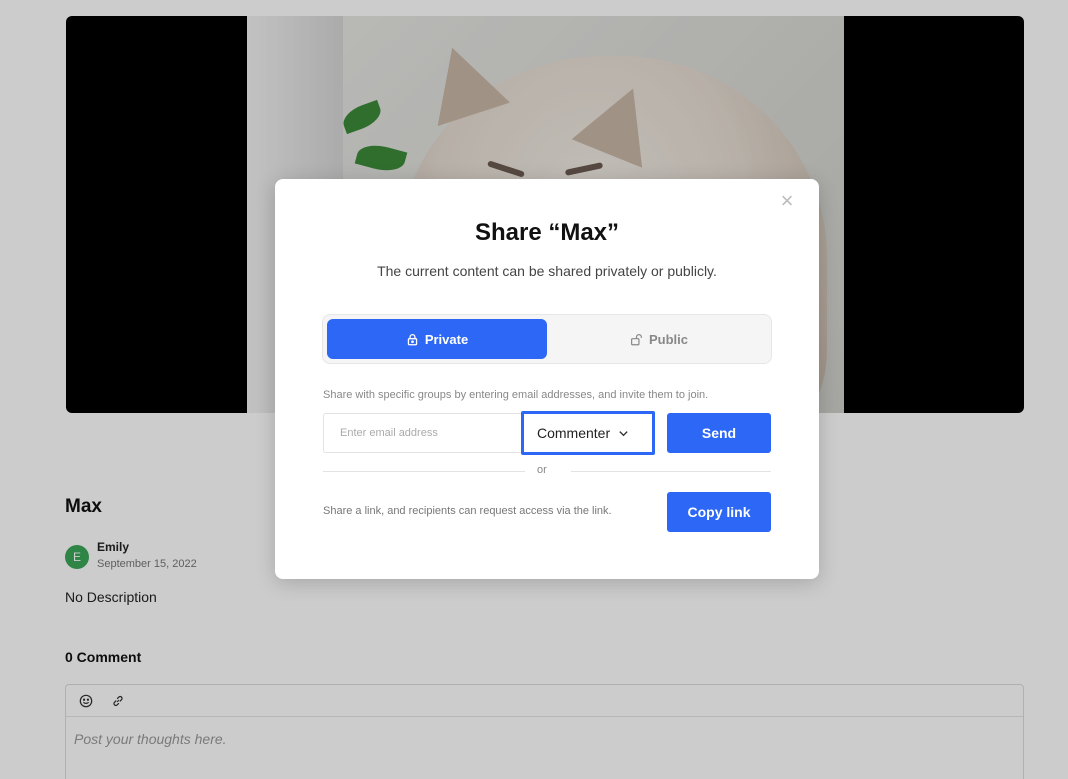 The width and height of the screenshot is (1068, 779). Describe the element at coordinates (668, 339) in the screenshot. I see `tab-public-label: Public` at that location.